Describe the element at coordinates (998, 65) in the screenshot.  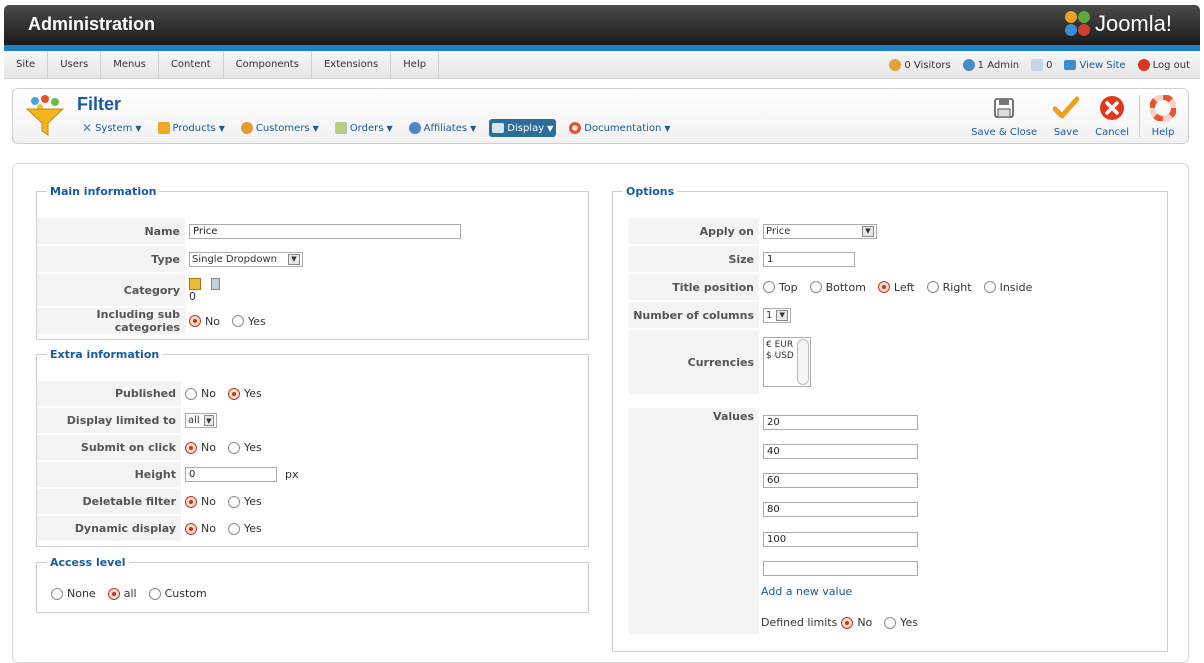
I see `admin-count: 1 Admin` at that location.